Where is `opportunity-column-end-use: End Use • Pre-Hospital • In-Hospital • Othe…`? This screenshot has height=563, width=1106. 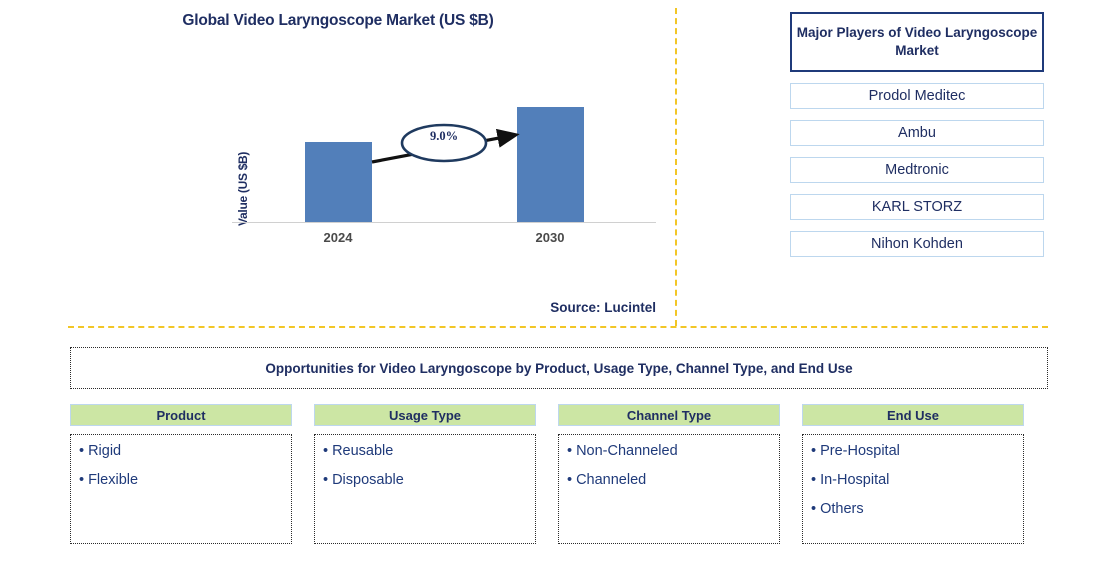
opportunity-column-end-use: End Use • Pre-Hospital • In-Hospital • Othe… is located at coordinates (913, 474).